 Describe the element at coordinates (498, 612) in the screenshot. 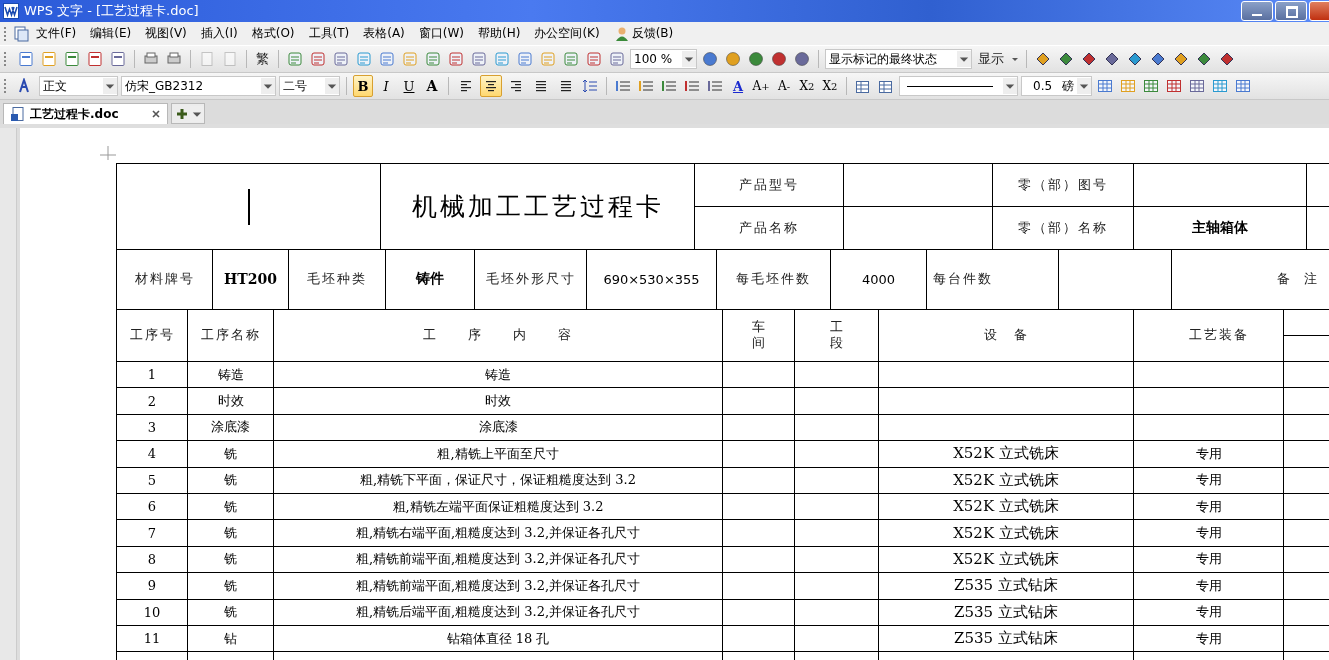

I see `table-cell: 粗,精铣后端平面,粗糙度达到 3.2,并保证各孔尺寸` at that location.